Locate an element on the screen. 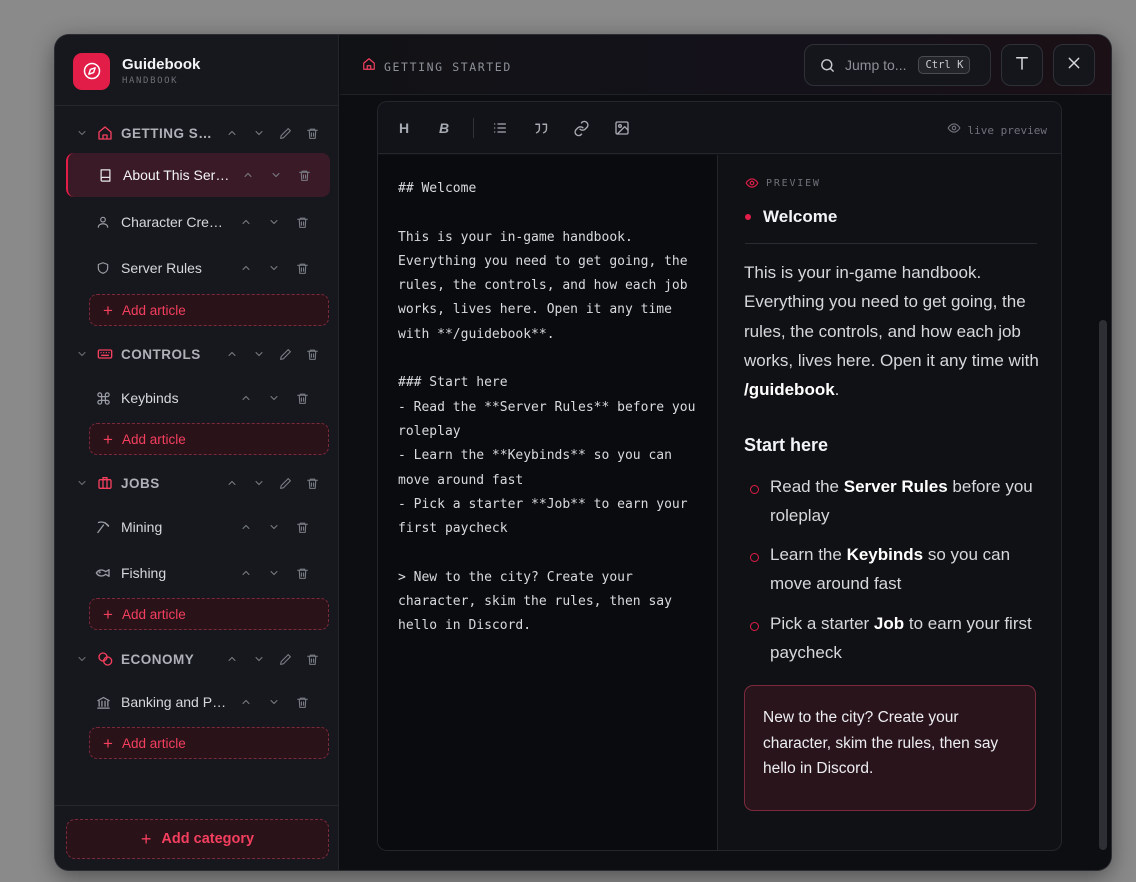 The width and height of the screenshot is (1136, 882). search-icon is located at coordinates (827, 65).